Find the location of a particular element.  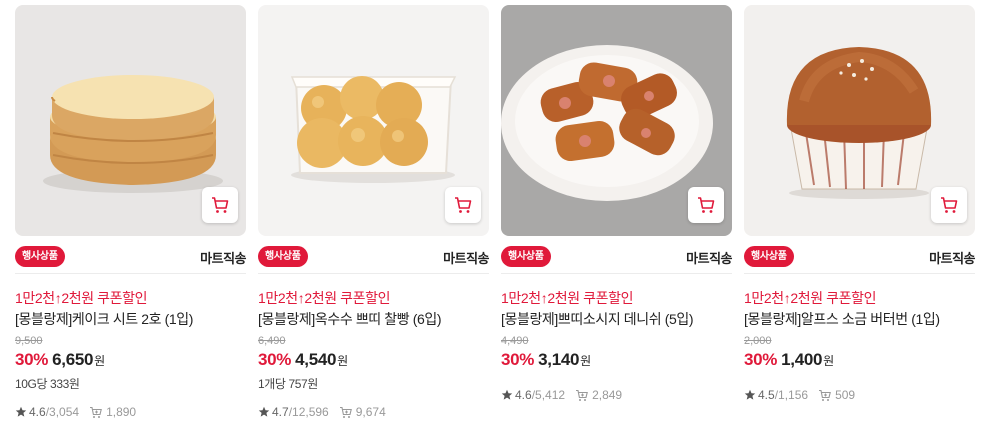

sale-price: 6,650 is located at coordinates (73, 359).